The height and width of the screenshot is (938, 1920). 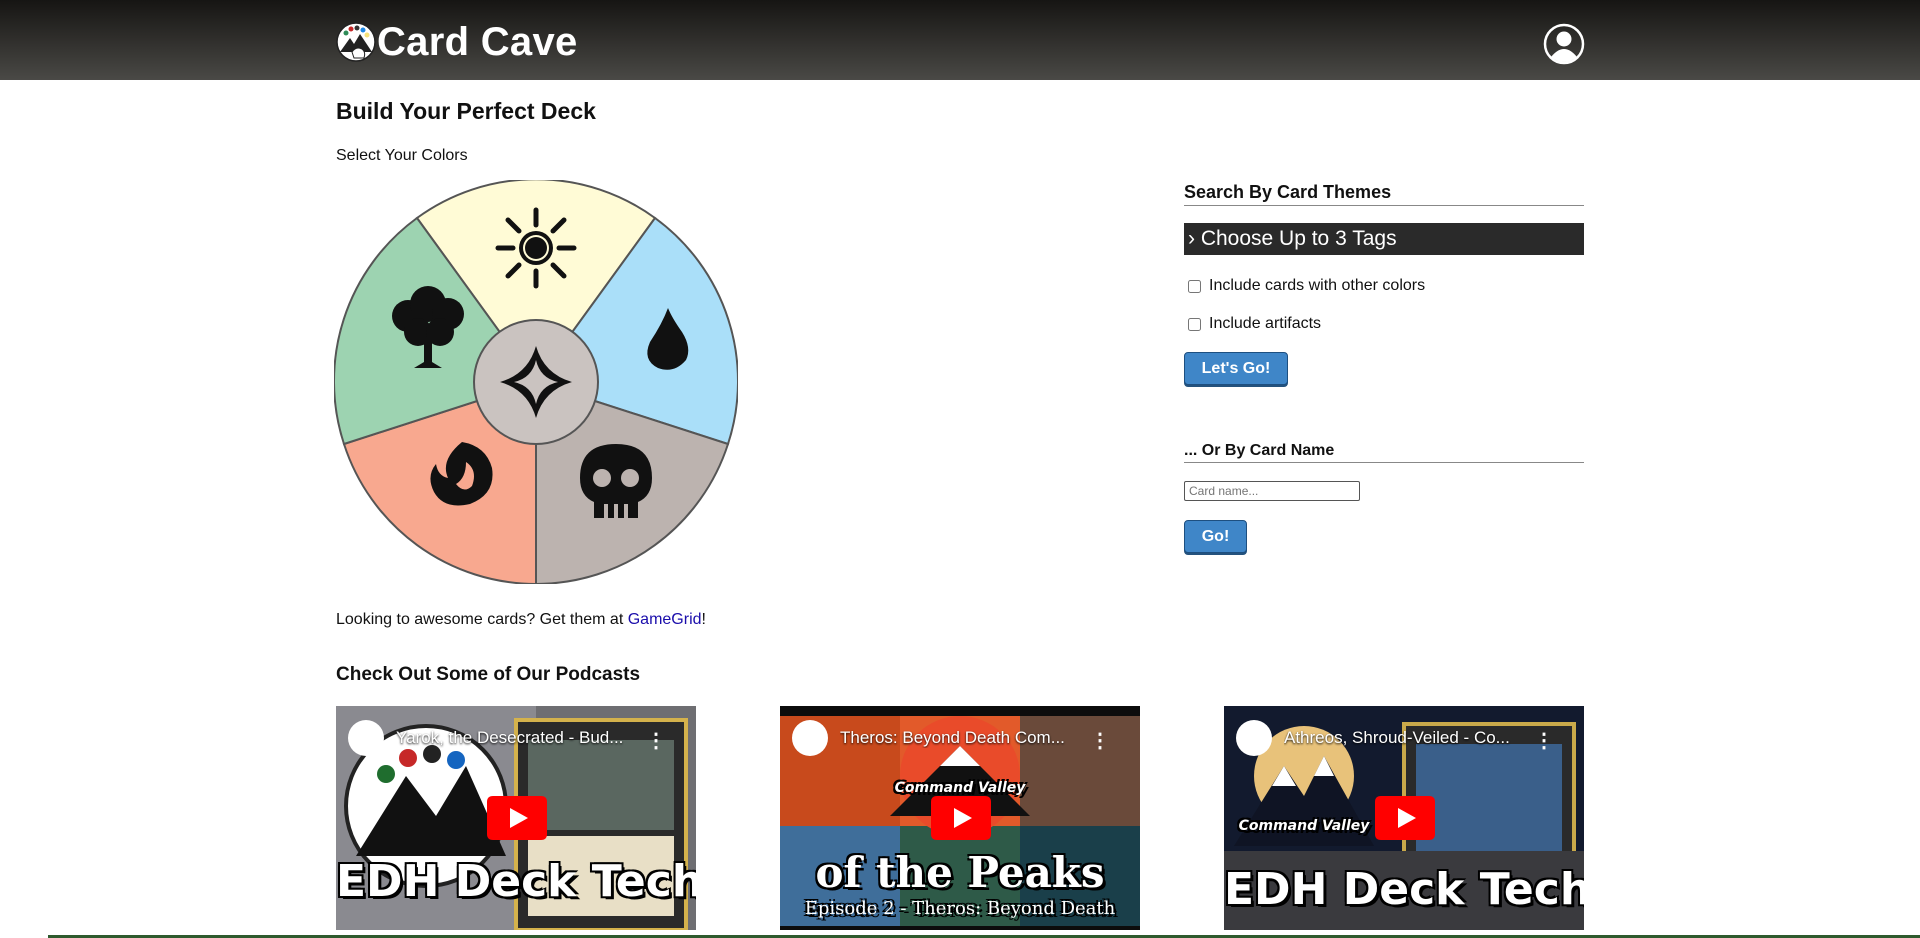 I want to click on artifacts-label: Include artifacts, so click(x=1265, y=323).